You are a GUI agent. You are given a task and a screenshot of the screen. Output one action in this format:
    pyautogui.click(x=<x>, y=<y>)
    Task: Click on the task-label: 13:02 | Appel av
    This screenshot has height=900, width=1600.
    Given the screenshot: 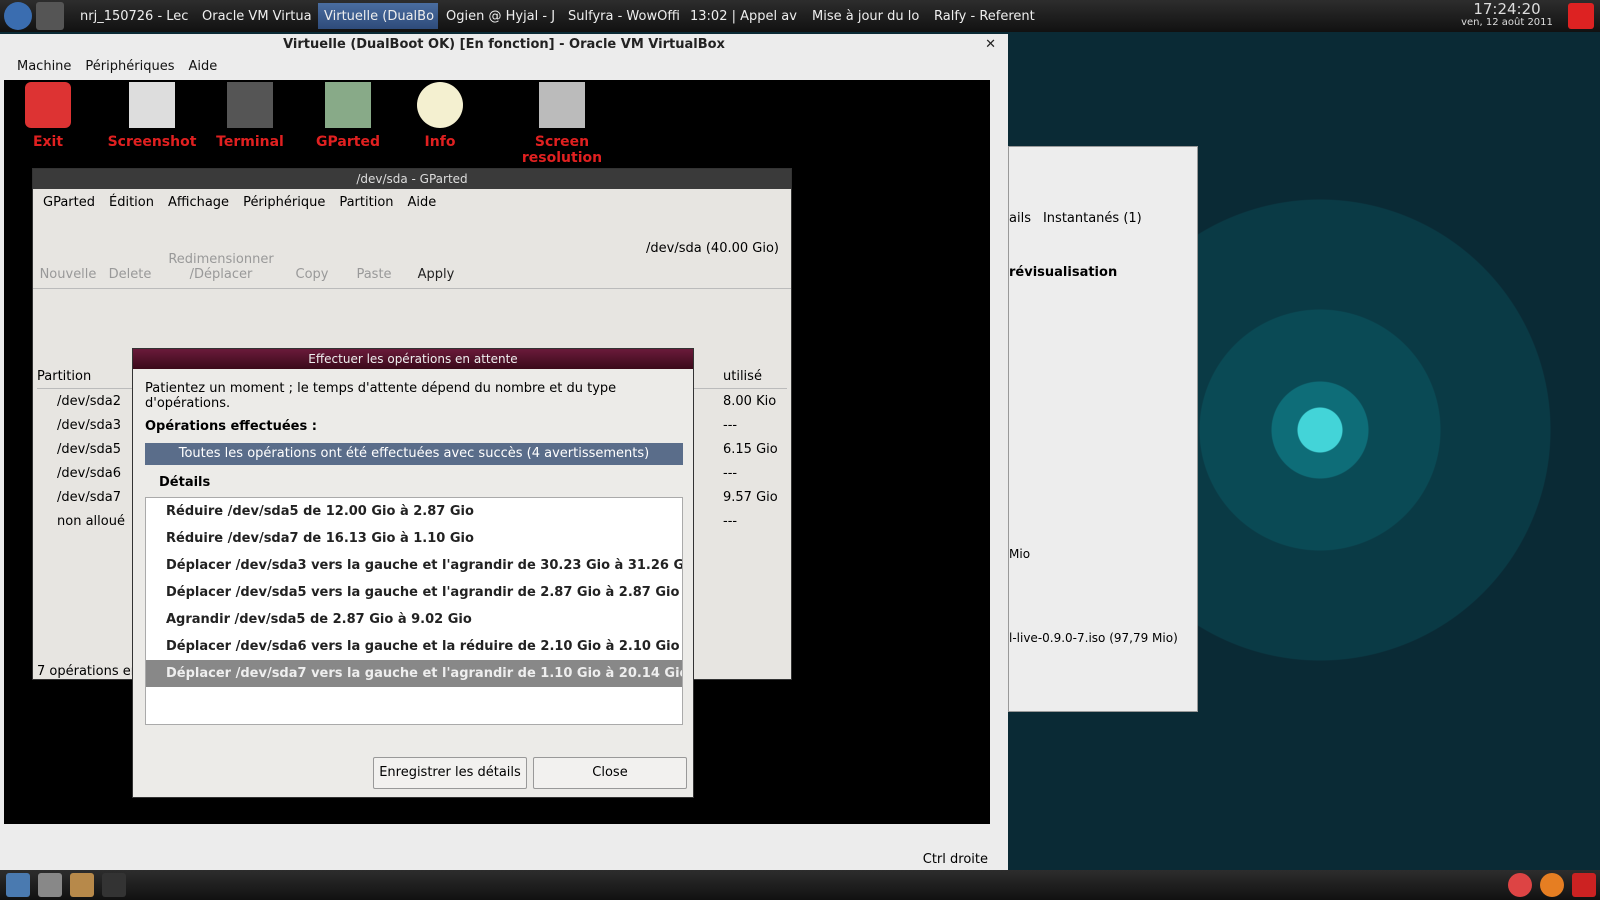 What is the action you would take?
    pyautogui.click(x=743, y=16)
    